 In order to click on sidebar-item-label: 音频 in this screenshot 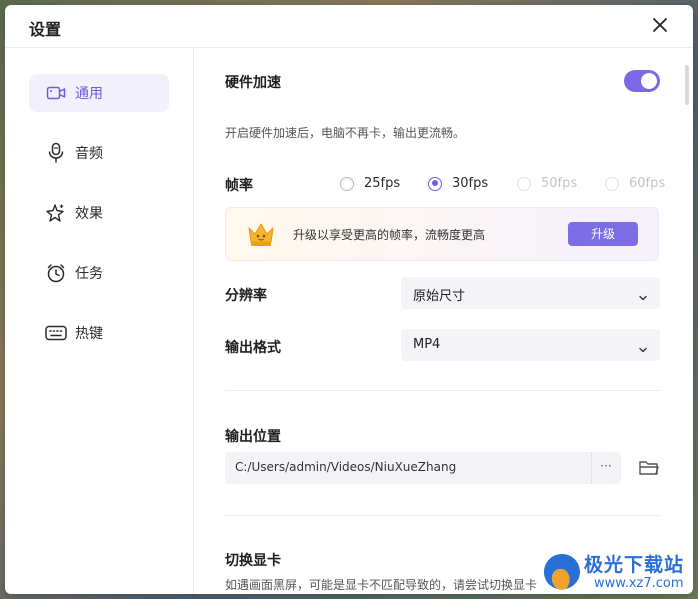, I will do `click(89, 154)`.